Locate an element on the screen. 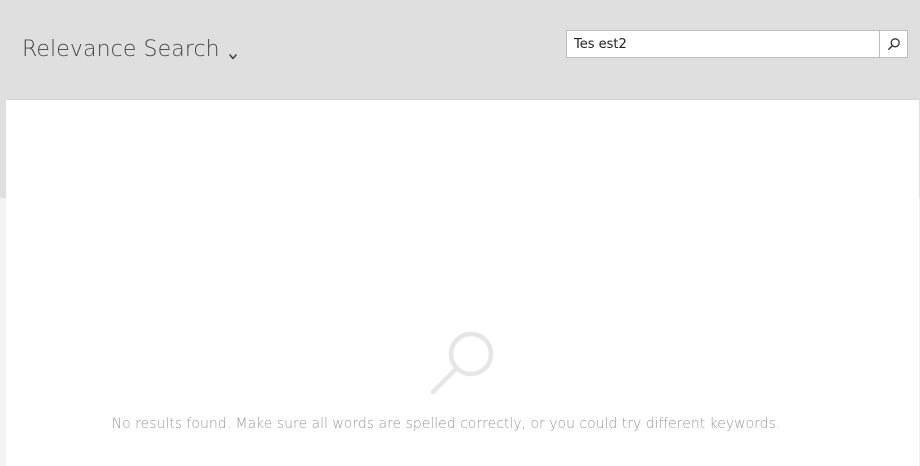 Image resolution: width=920 pixels, height=466 pixels. search-icon is located at coordinates (894, 44).